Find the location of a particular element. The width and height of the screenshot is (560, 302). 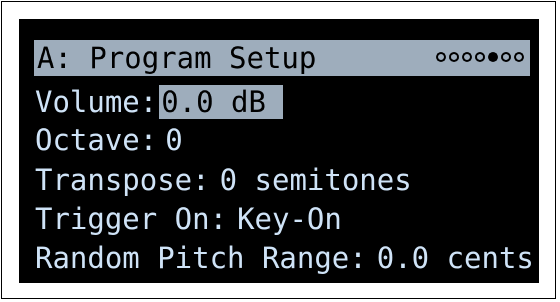

page-indicator is located at coordinates (480, 57).